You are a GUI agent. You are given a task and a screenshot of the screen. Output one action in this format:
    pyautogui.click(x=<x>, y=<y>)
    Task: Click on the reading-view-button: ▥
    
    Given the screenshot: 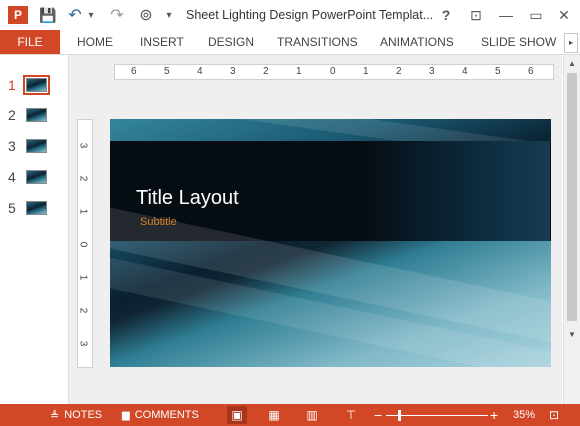 What is the action you would take?
    pyautogui.click(x=312, y=415)
    